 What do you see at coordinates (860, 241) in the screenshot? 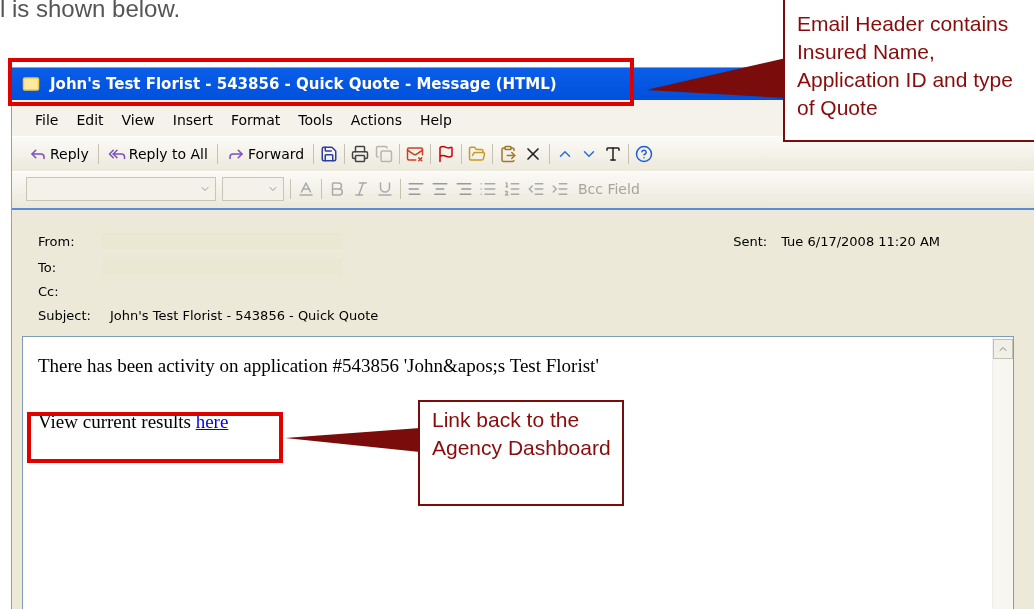
I see `field-value: Tue 6/17/2008 11:20 AM` at bounding box center [860, 241].